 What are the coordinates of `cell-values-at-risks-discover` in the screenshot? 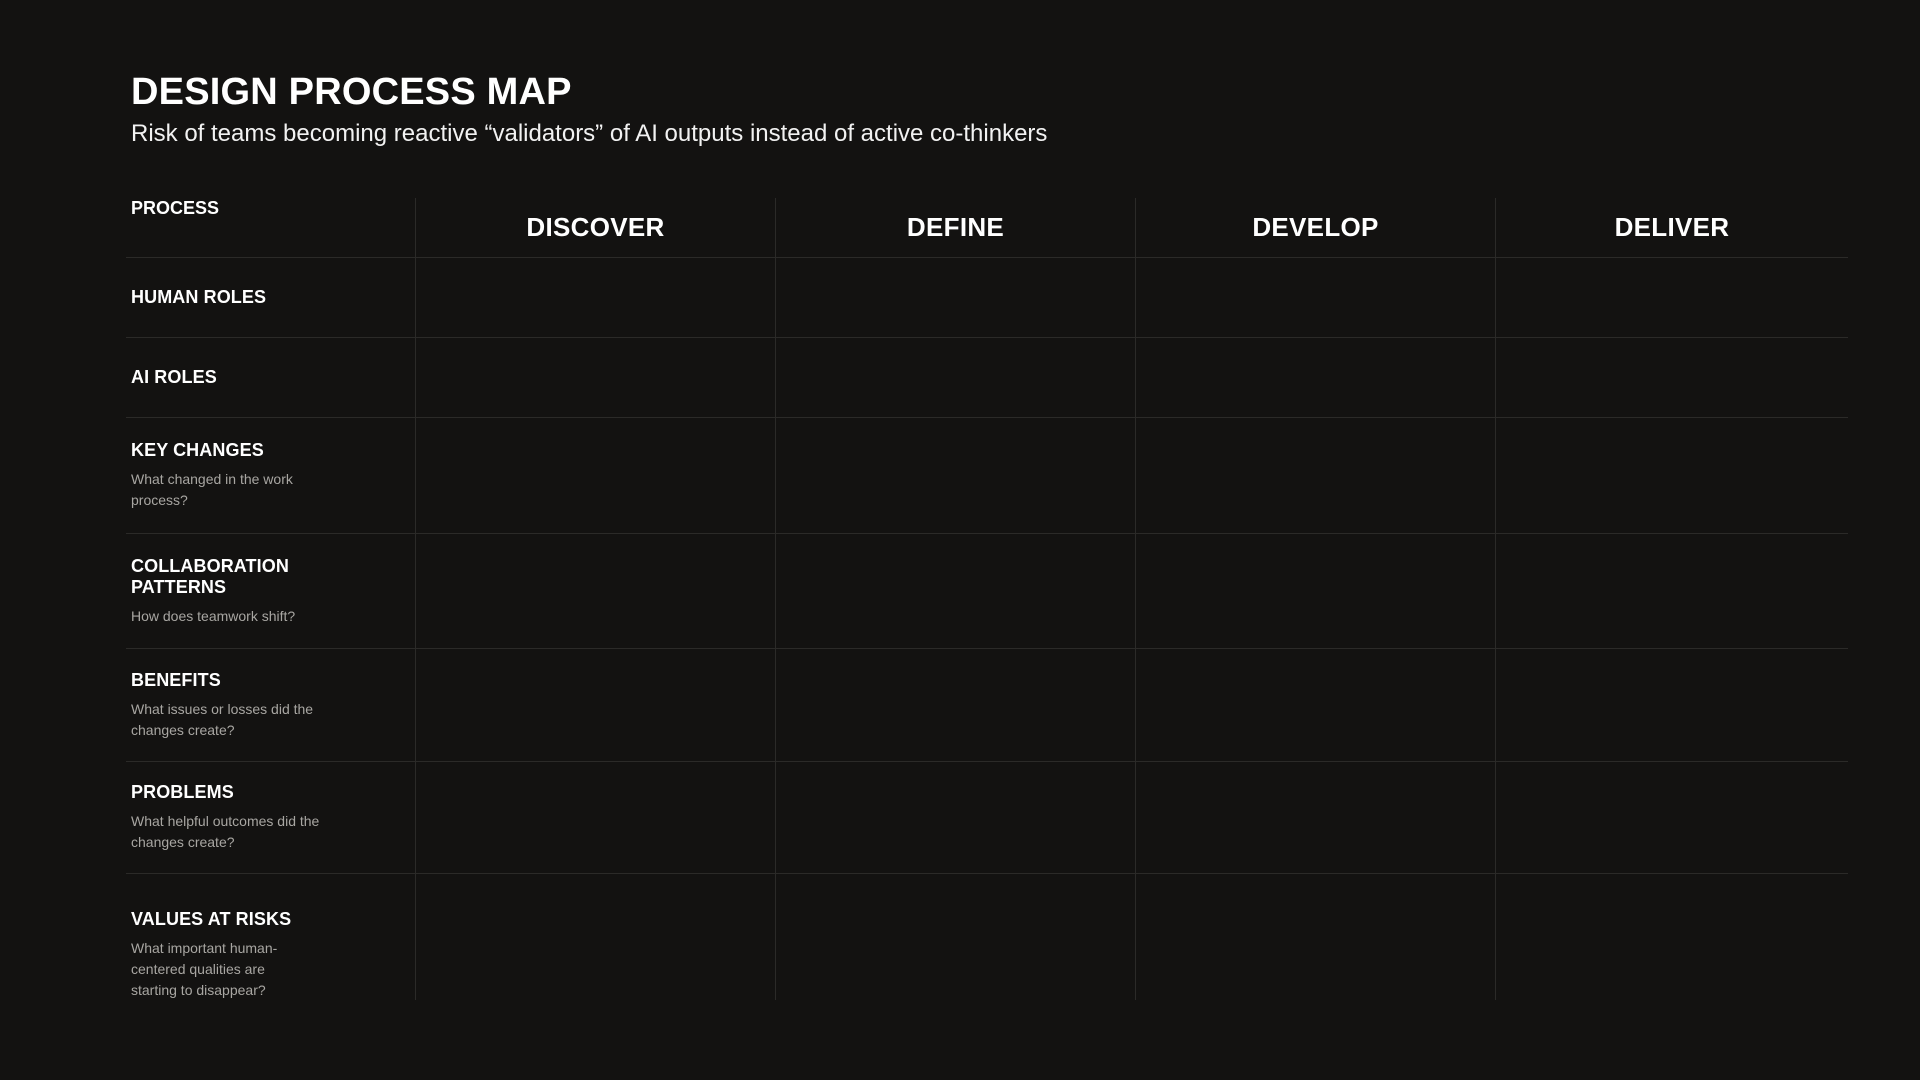 It's located at (596, 937).